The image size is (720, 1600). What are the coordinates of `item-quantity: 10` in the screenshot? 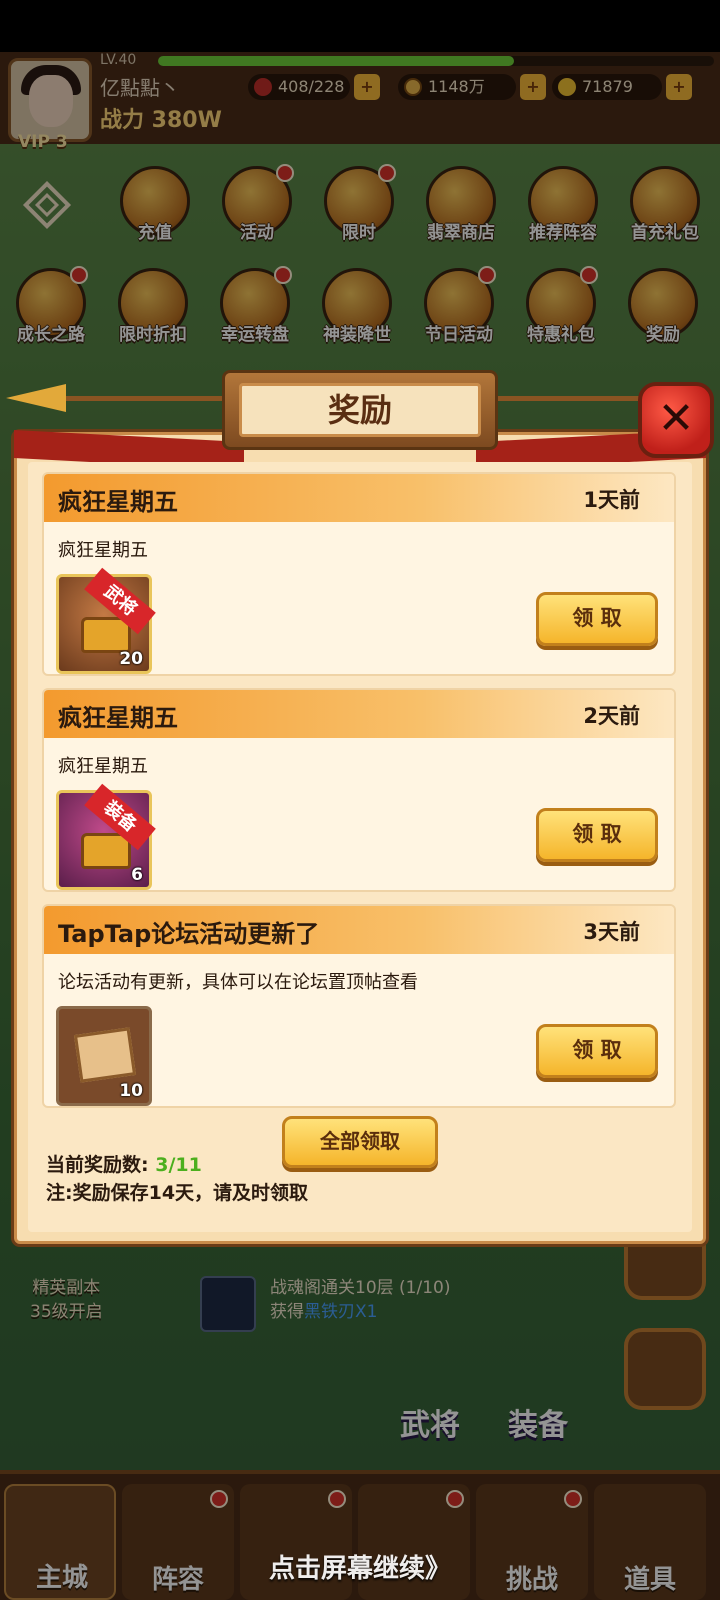 It's located at (131, 1091).